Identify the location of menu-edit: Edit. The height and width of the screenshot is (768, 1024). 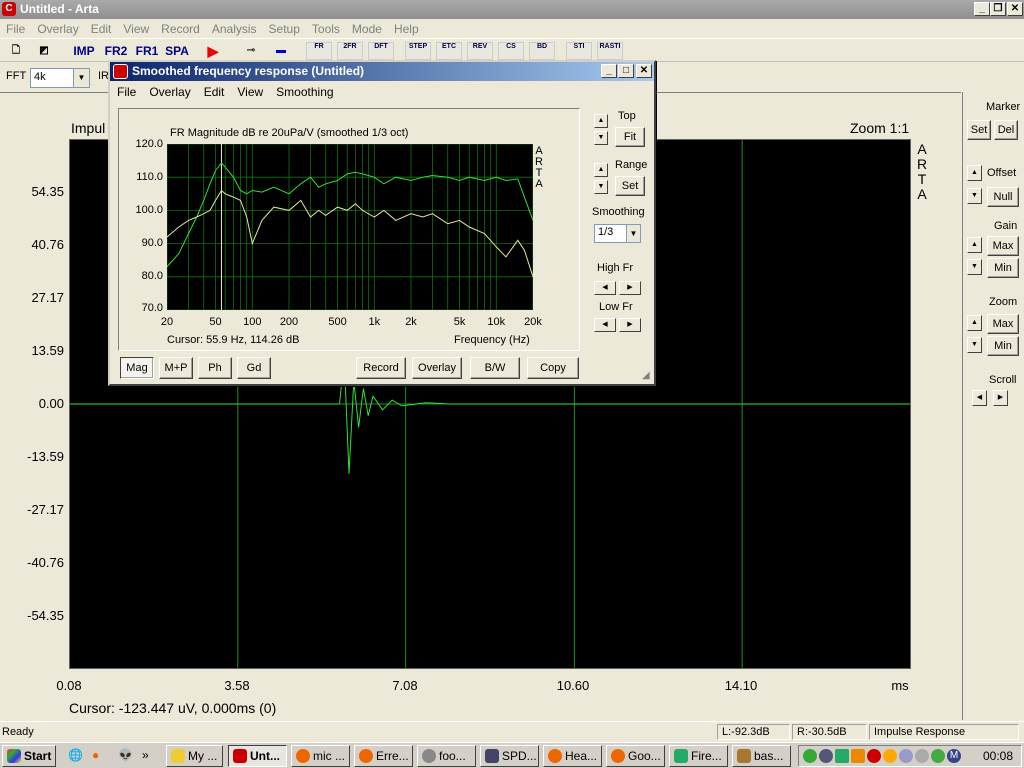
(101, 27).